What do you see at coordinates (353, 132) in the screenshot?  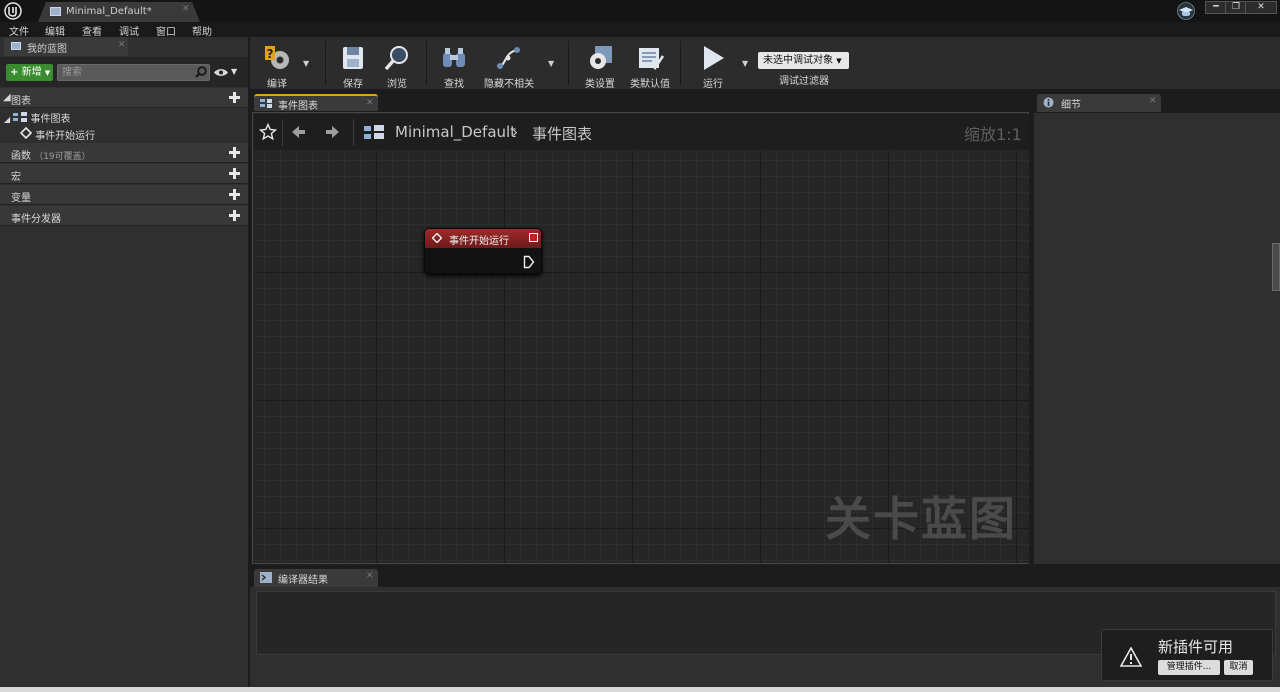 I see `breadcrumb-divider` at bounding box center [353, 132].